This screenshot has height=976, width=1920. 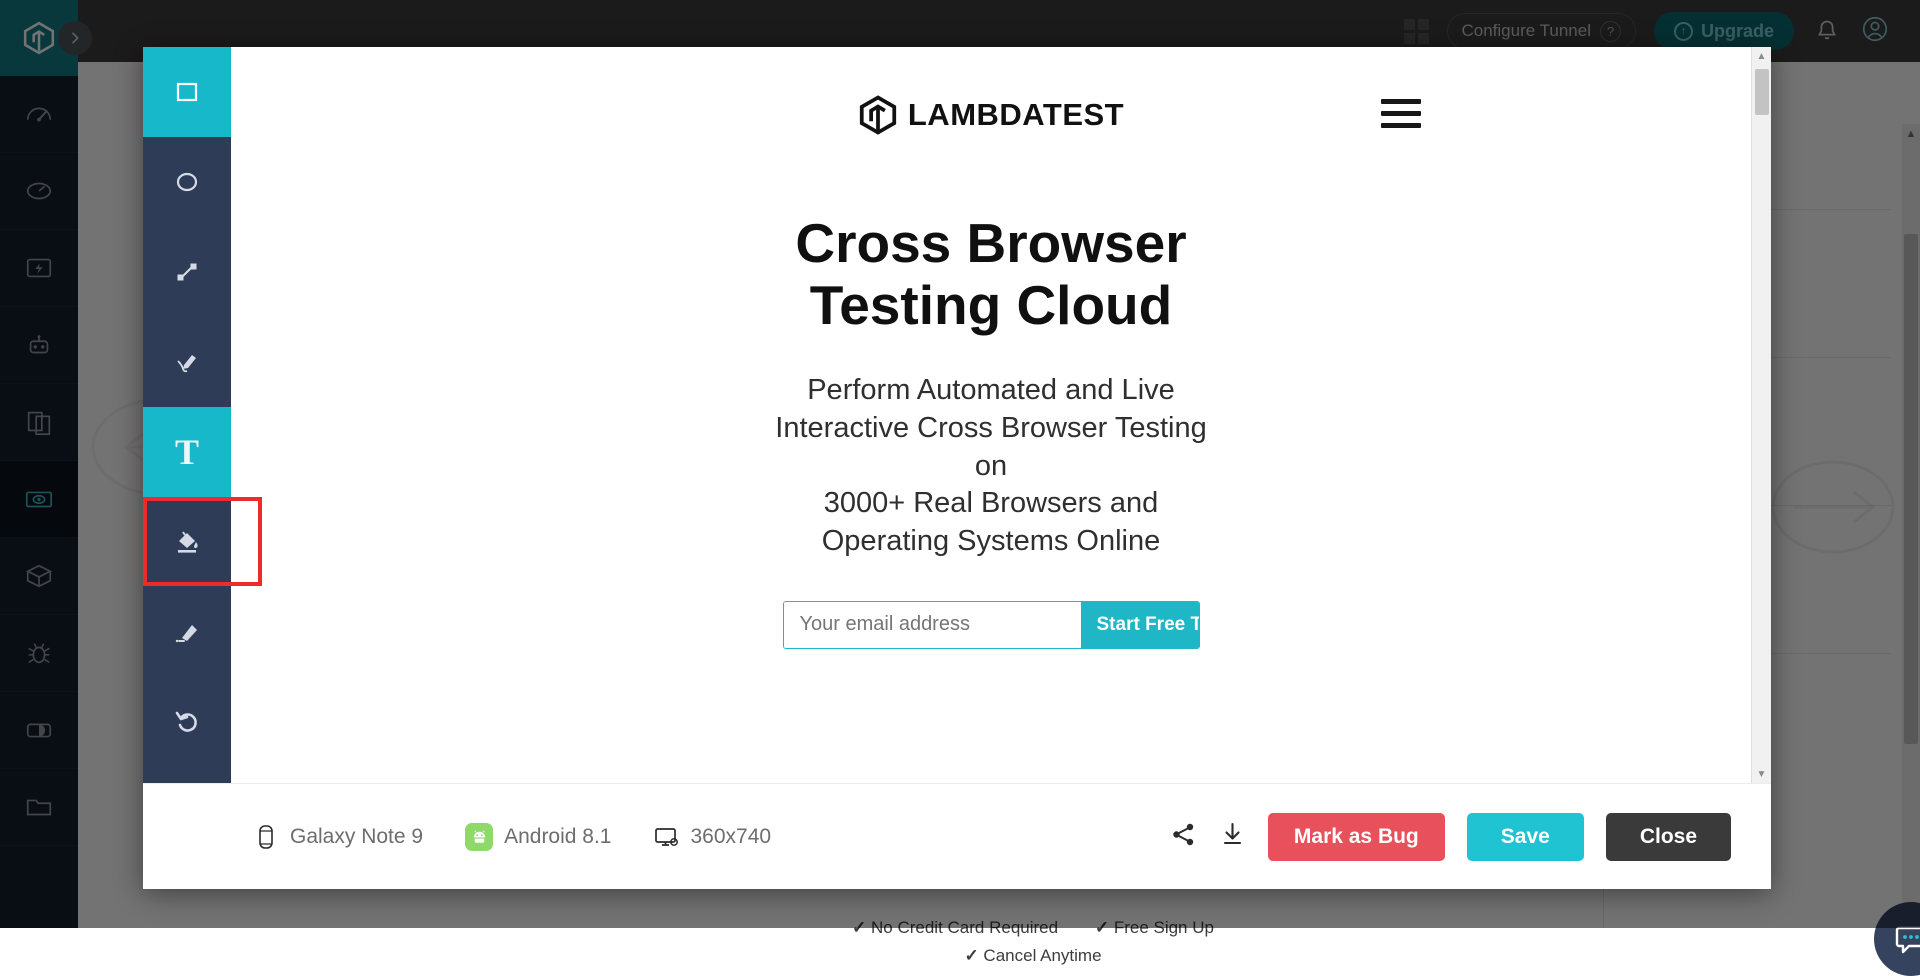 I want to click on subhead-line-3: on, so click(x=991, y=466).